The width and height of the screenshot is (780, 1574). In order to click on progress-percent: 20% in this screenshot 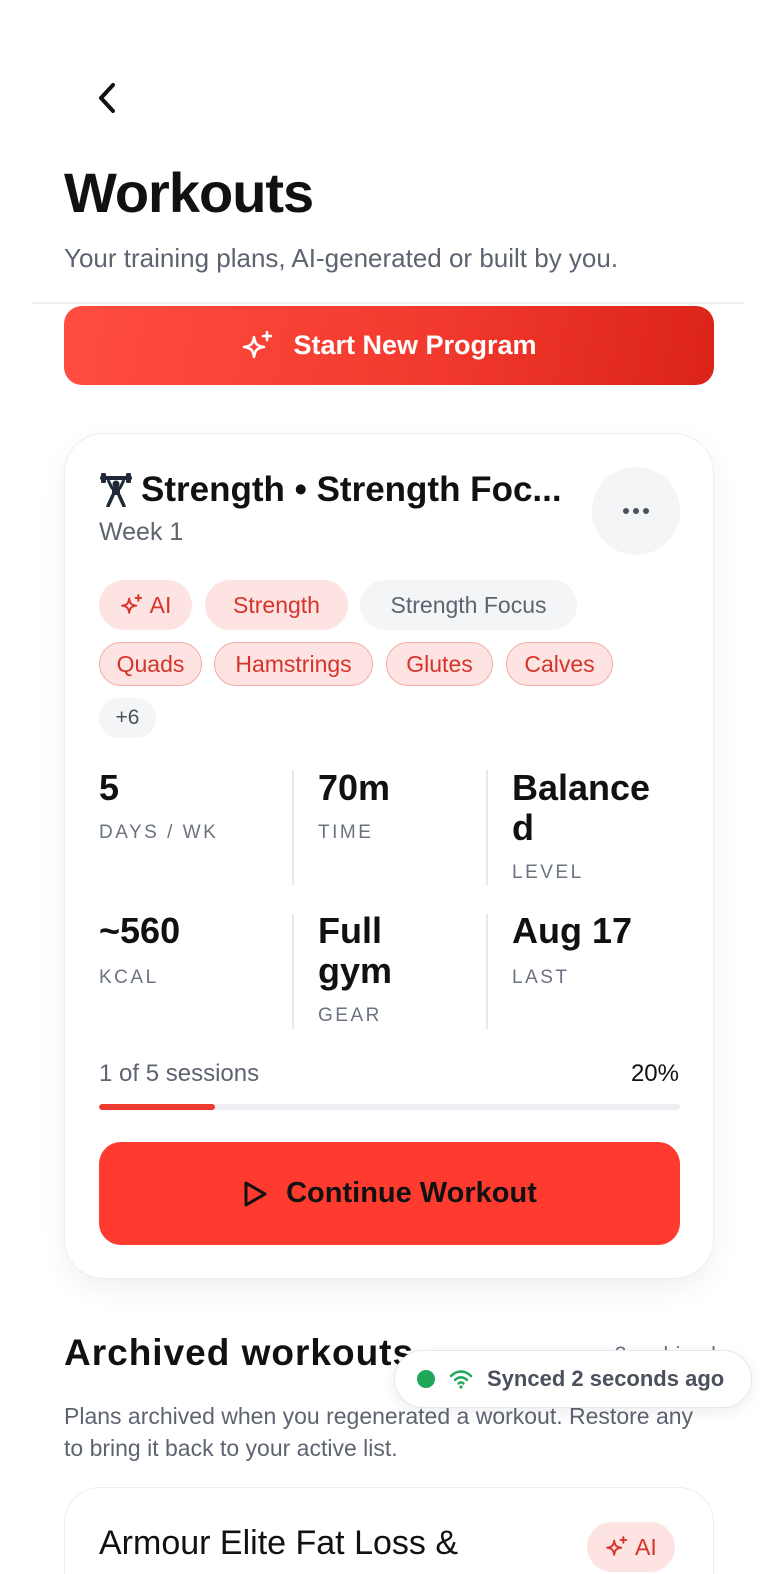, I will do `click(654, 1073)`.